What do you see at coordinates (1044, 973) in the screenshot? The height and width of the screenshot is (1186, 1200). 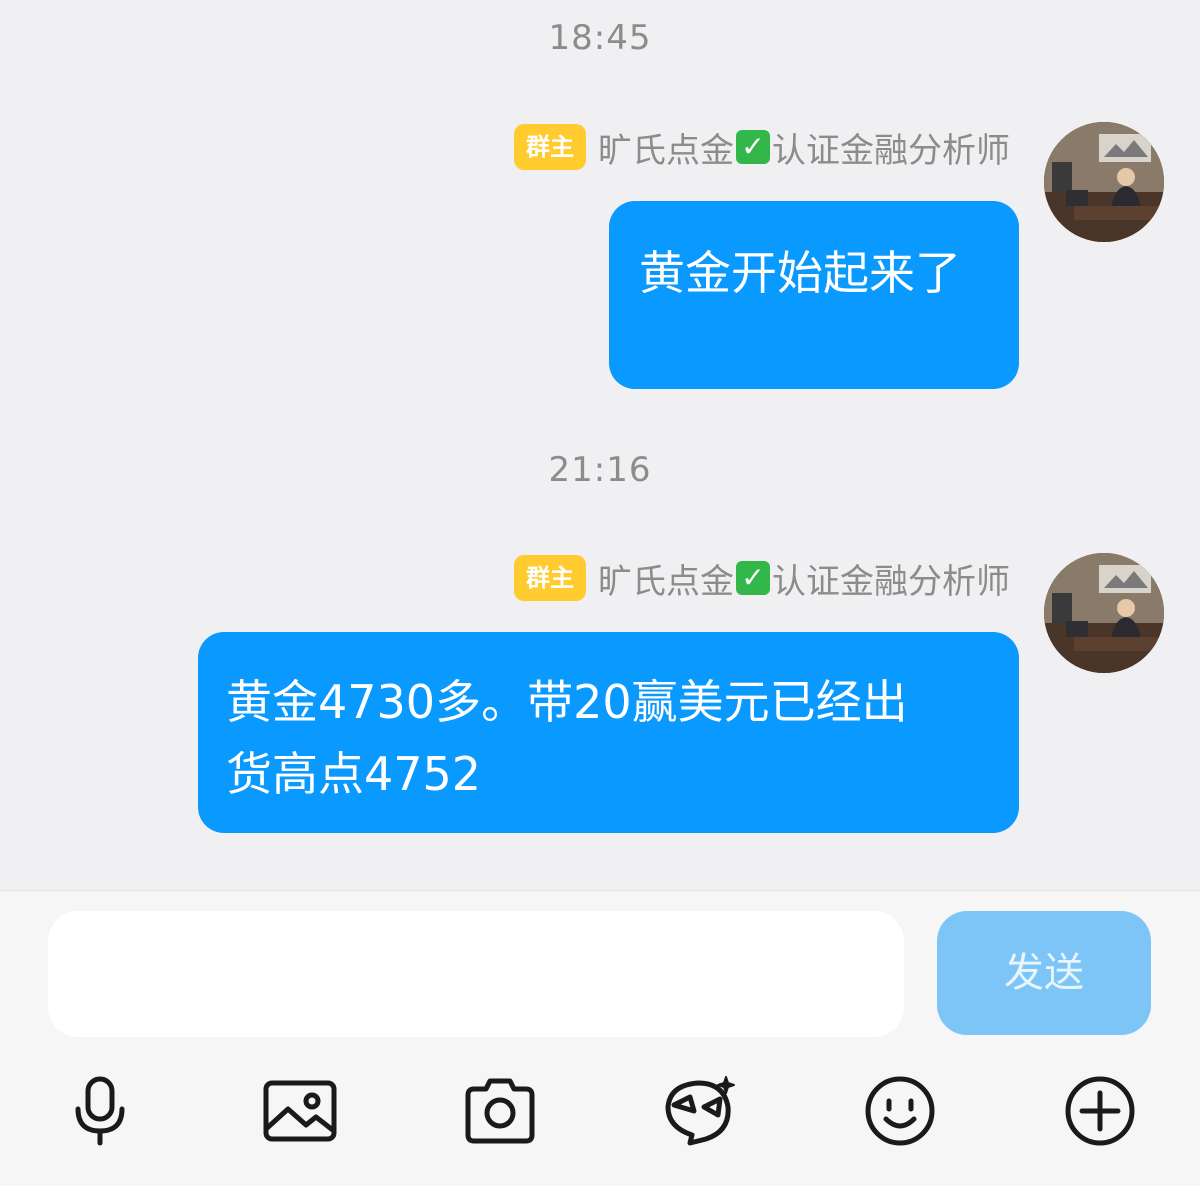 I see `send-button: 发送` at bounding box center [1044, 973].